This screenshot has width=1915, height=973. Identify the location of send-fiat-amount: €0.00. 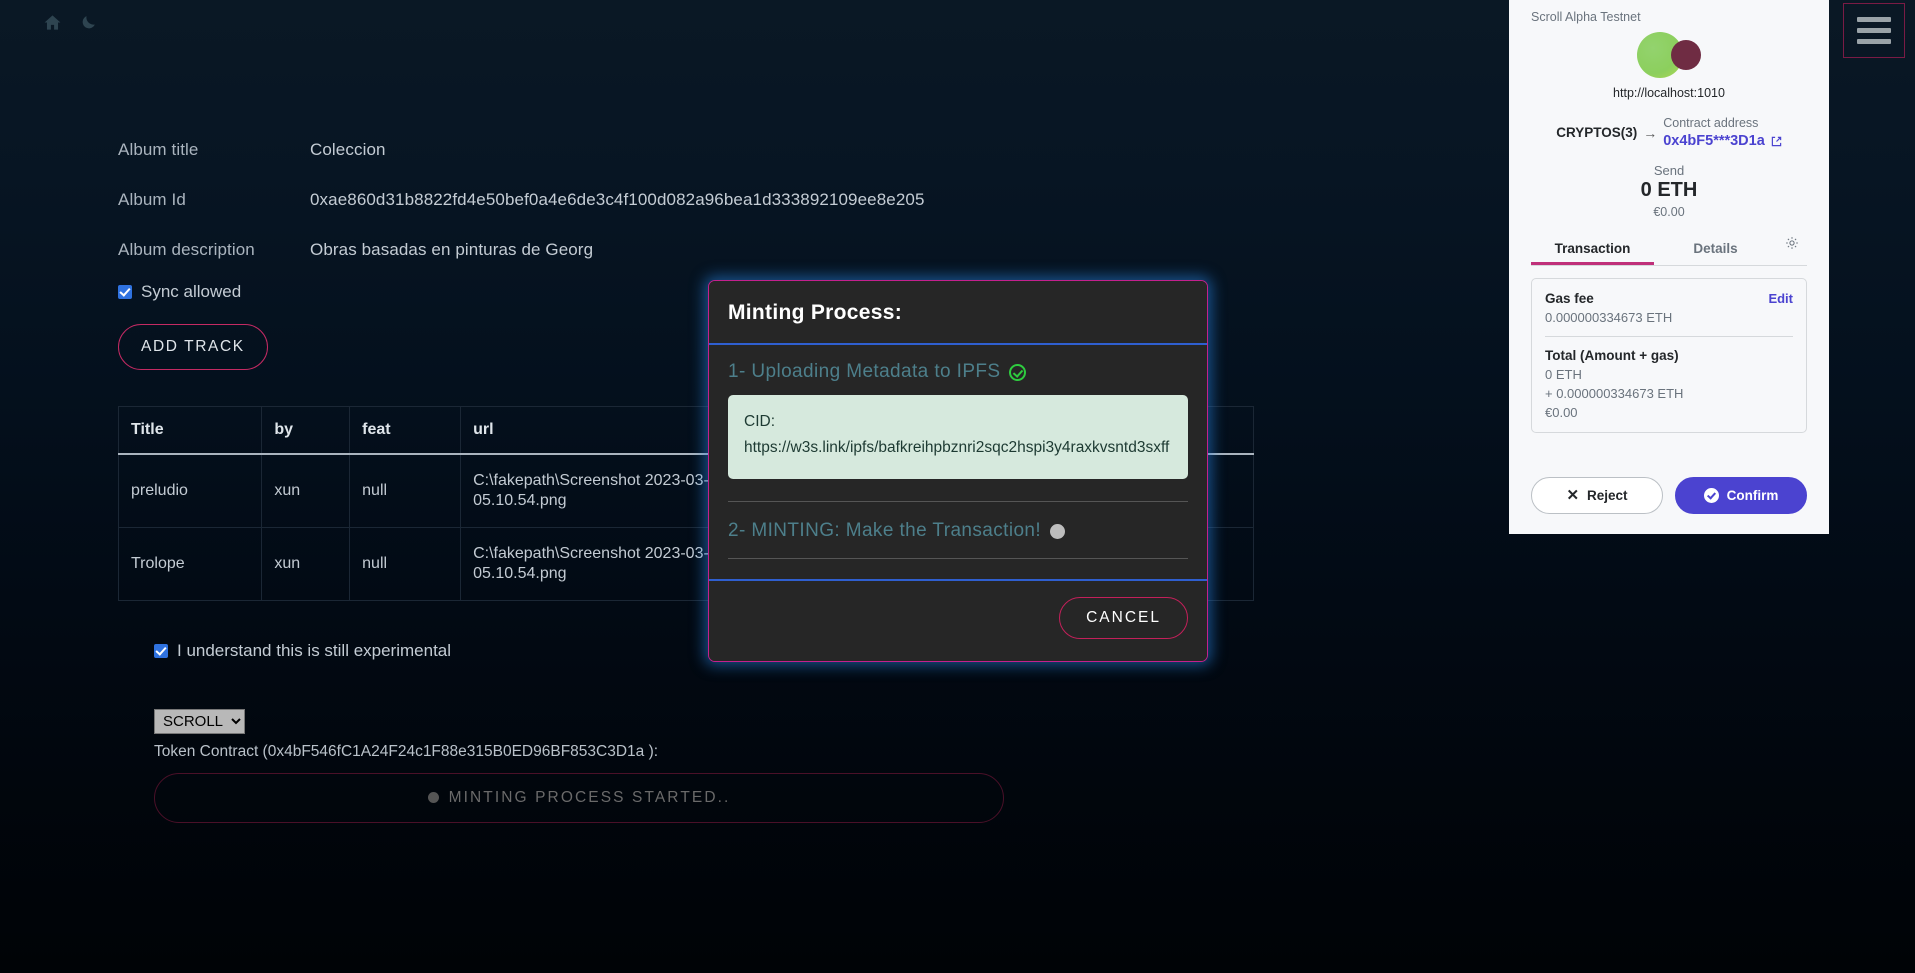
(1669, 212).